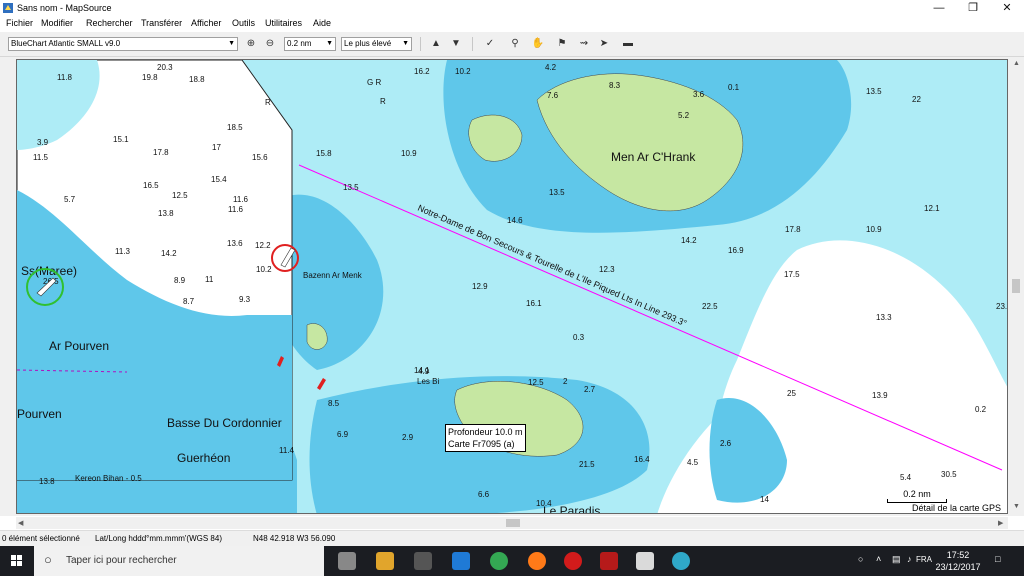  Describe the element at coordinates (544, 503) in the screenshot. I see `depth-sounding: 10.4` at that location.